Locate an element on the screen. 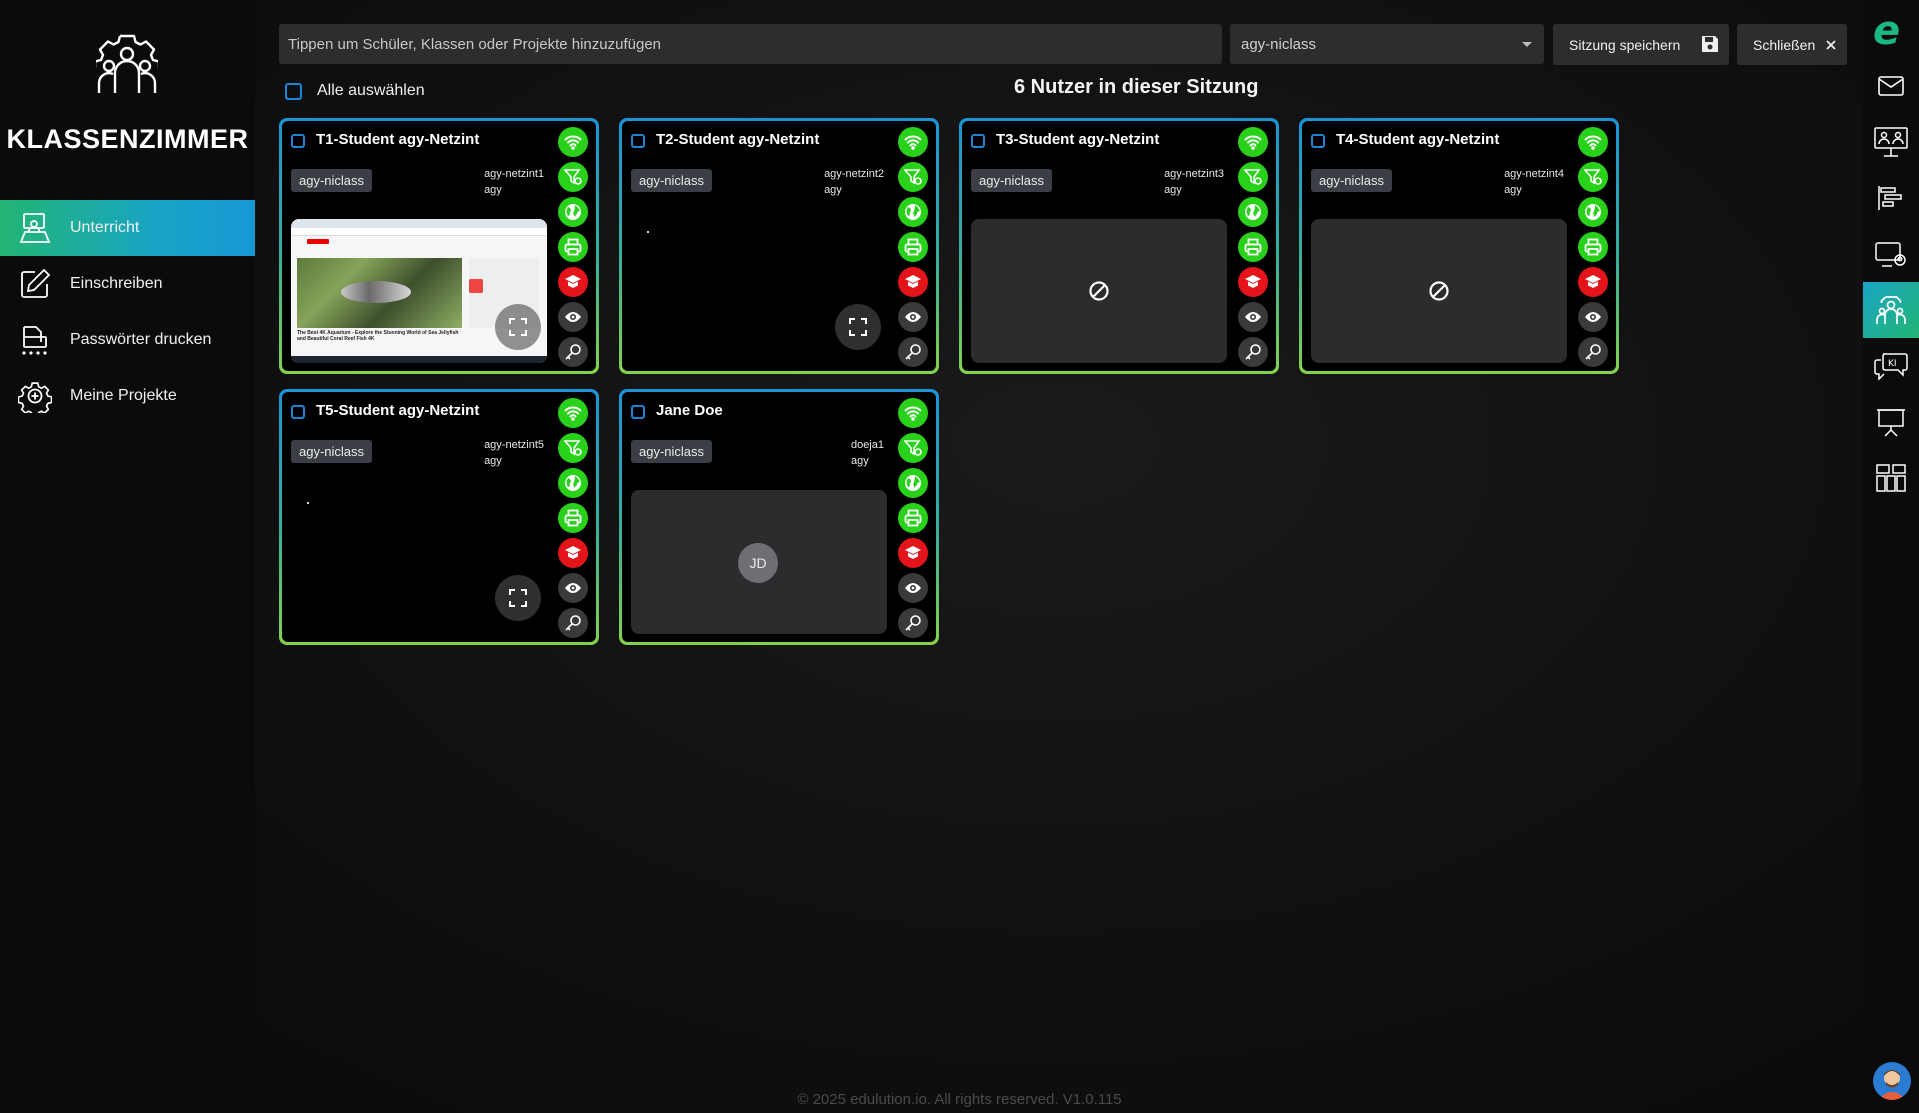  users-board-icon is located at coordinates (1891, 142).